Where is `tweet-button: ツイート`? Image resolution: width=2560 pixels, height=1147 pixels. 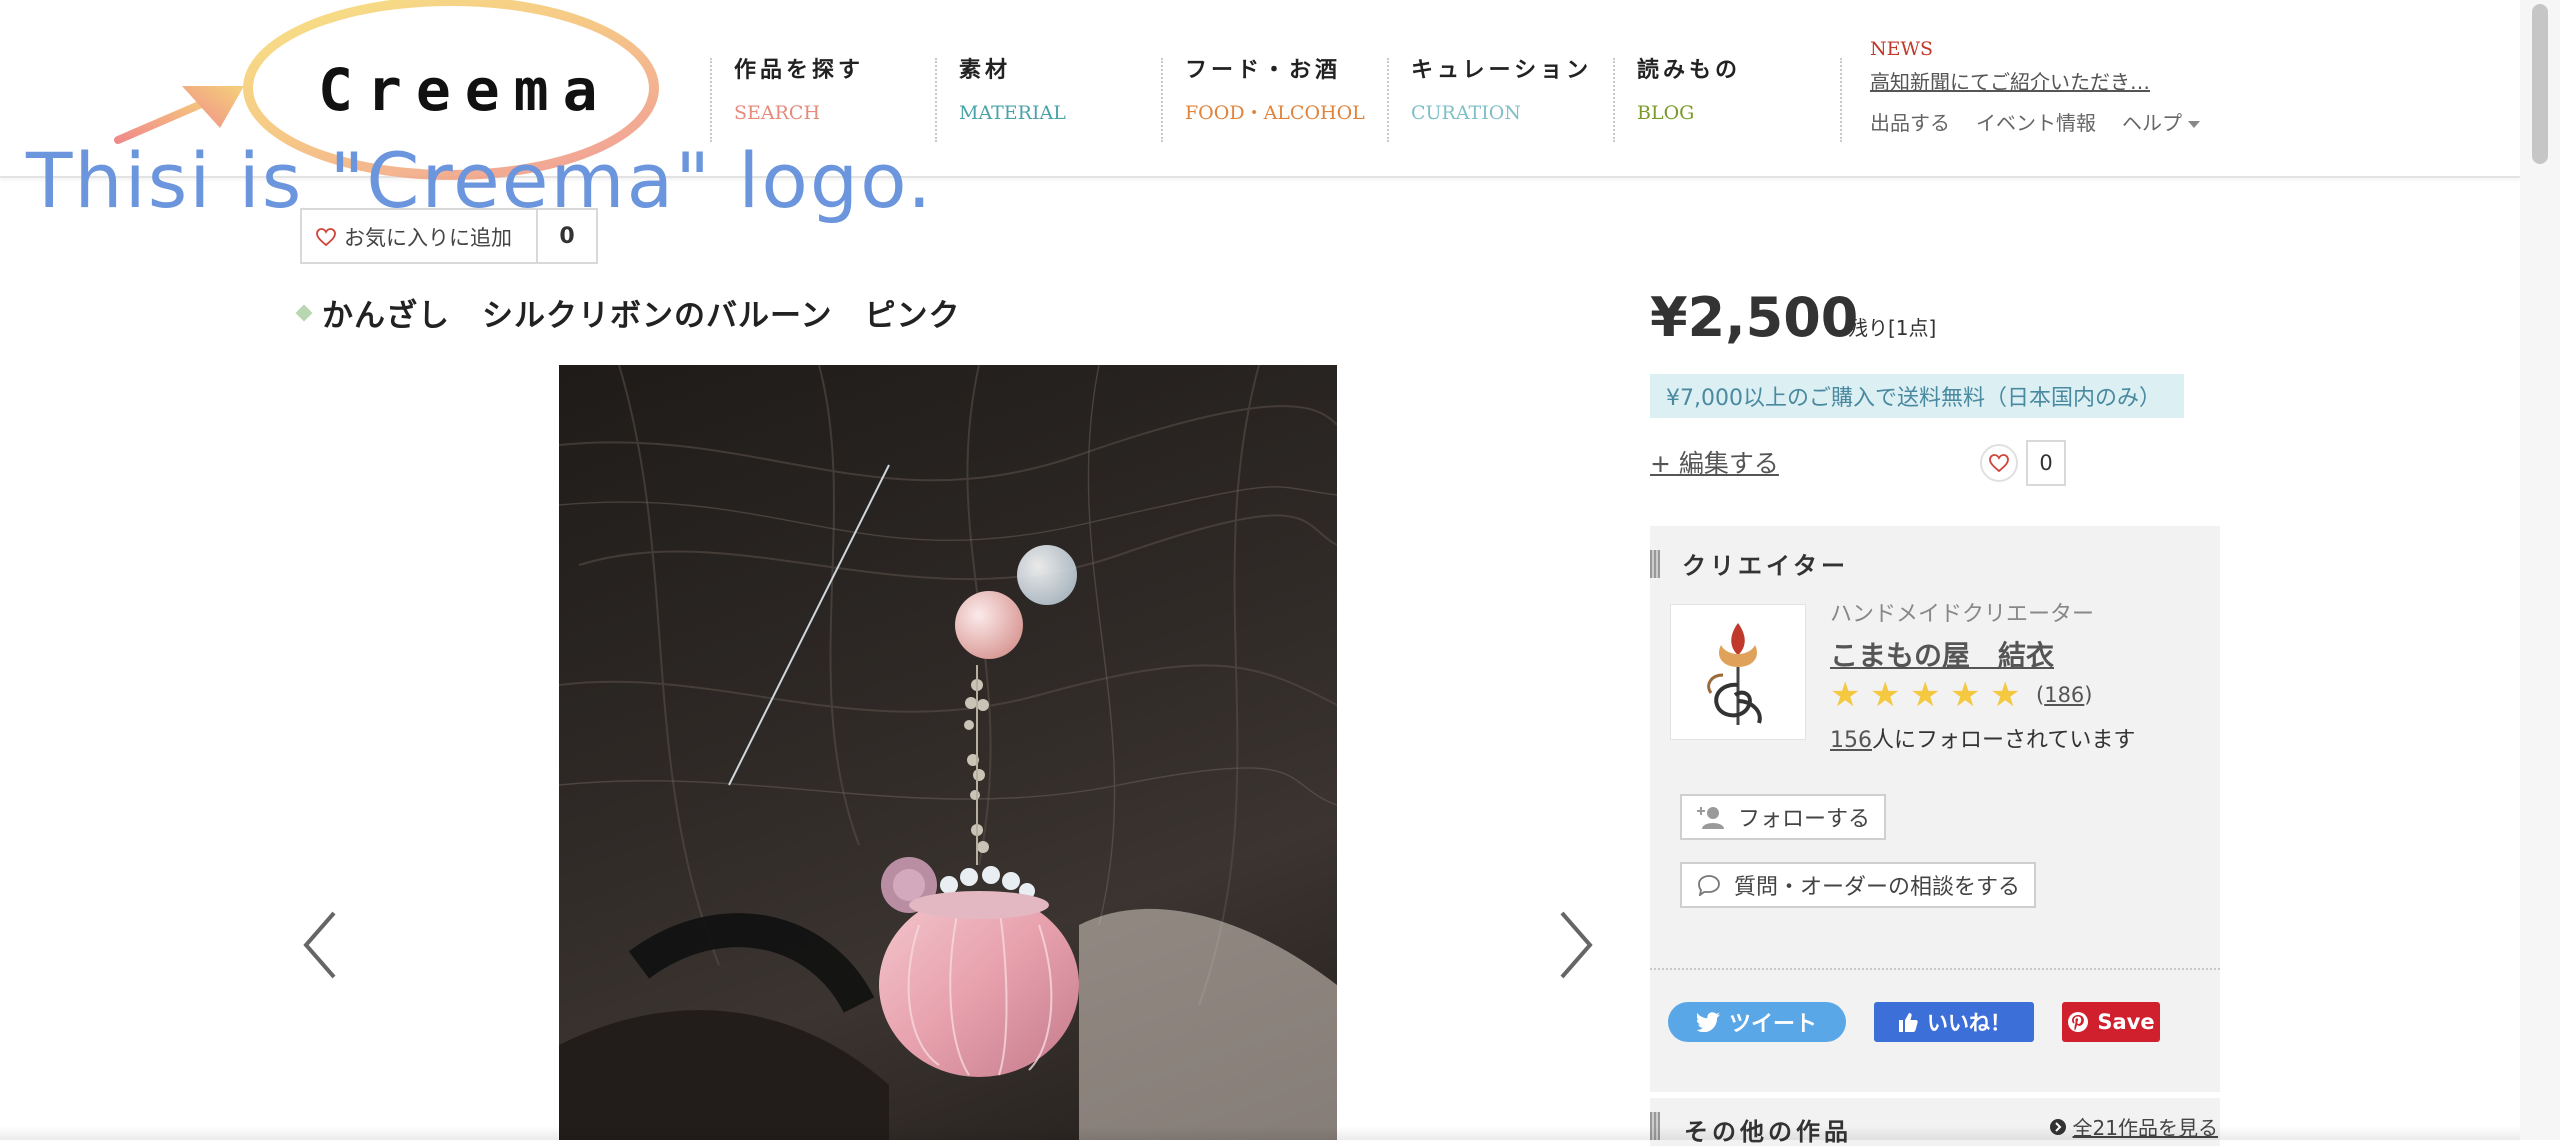
tweet-button: ツイート is located at coordinates (1757, 1022).